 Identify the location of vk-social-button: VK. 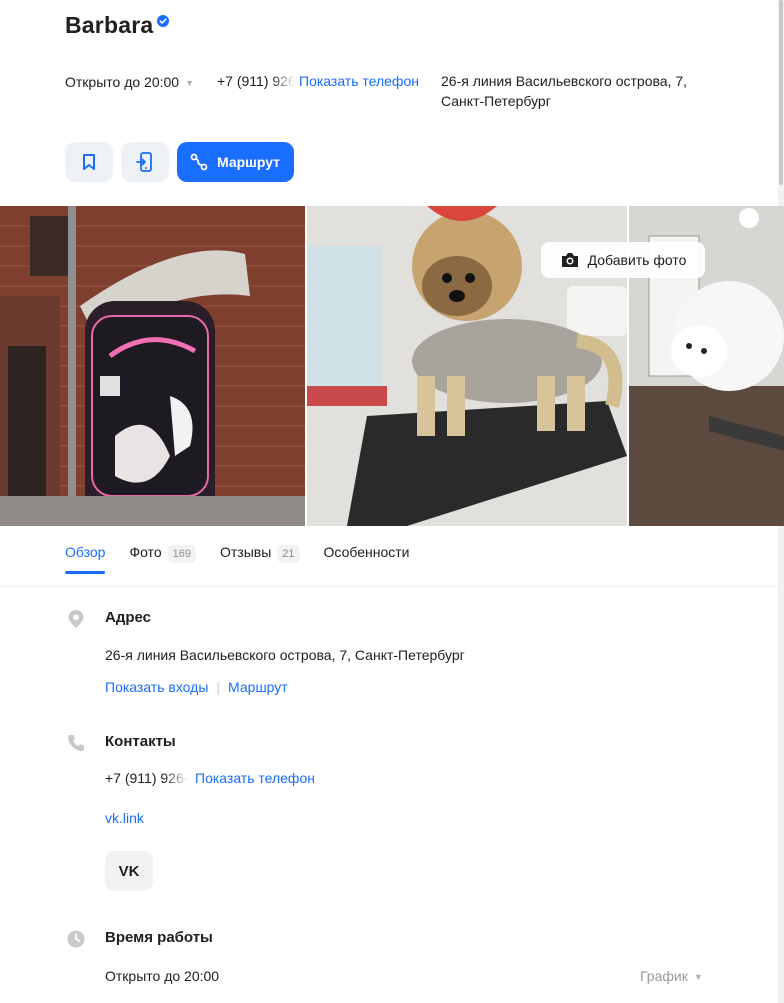
(129, 871).